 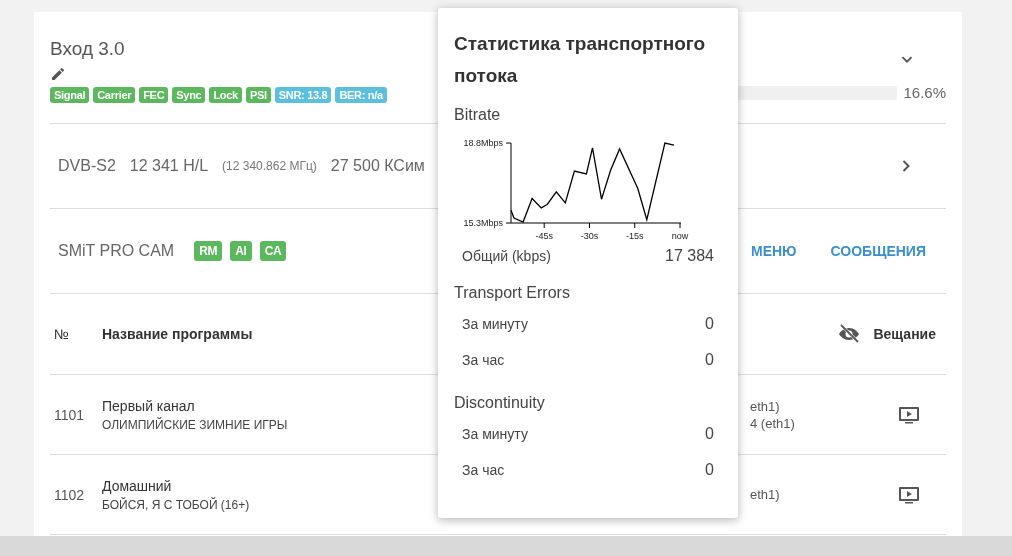 What do you see at coordinates (177, 334) in the screenshot?
I see `column-header: Название программы` at bounding box center [177, 334].